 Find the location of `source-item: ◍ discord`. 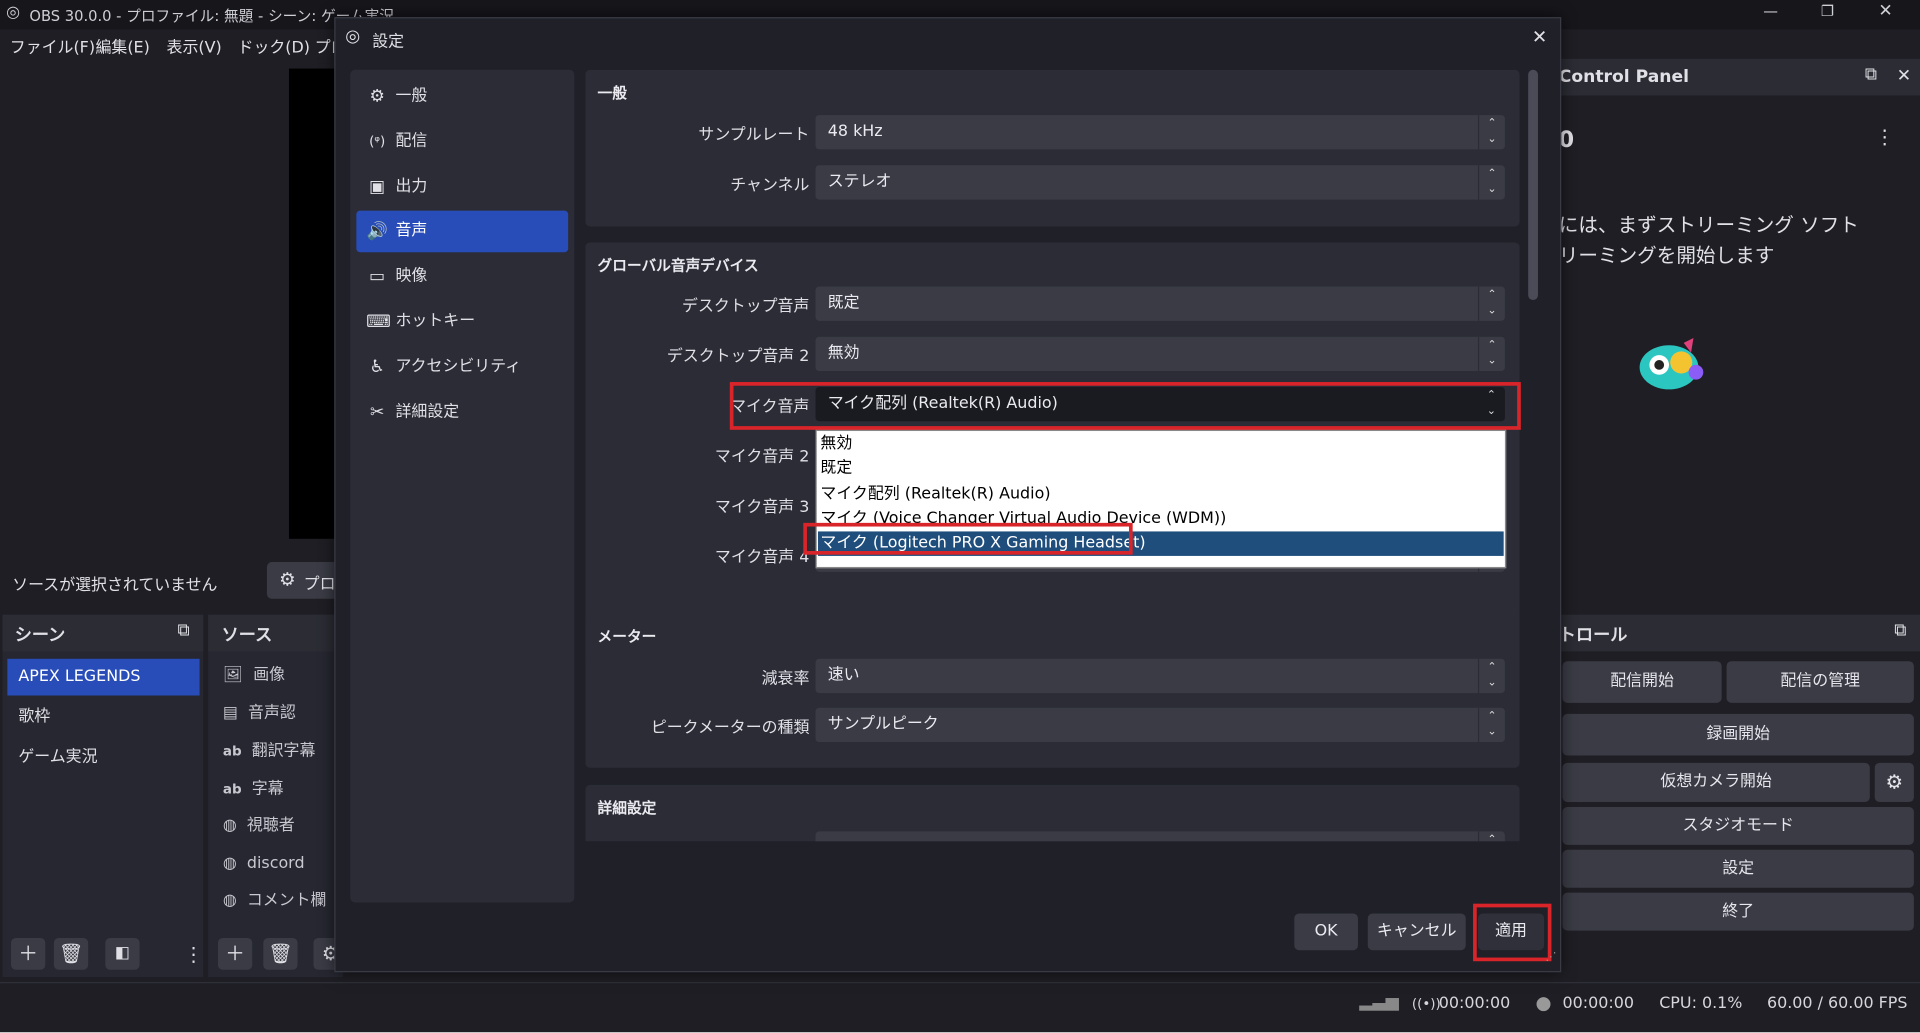

source-item: ◍ discord is located at coordinates (264, 864).